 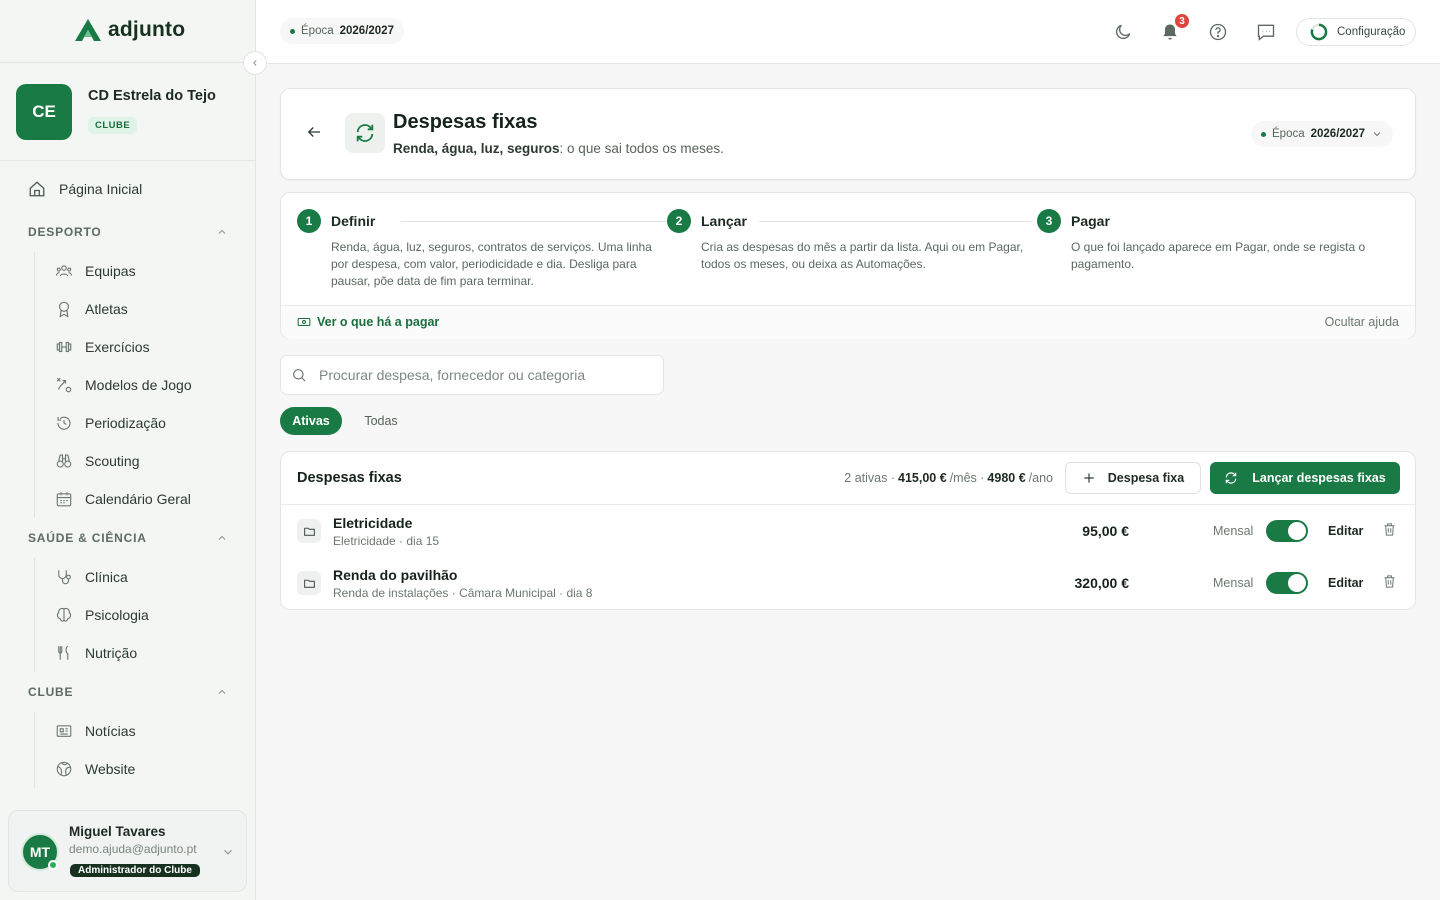 I want to click on nav-section-clube: CLUBE, so click(x=128, y=692).